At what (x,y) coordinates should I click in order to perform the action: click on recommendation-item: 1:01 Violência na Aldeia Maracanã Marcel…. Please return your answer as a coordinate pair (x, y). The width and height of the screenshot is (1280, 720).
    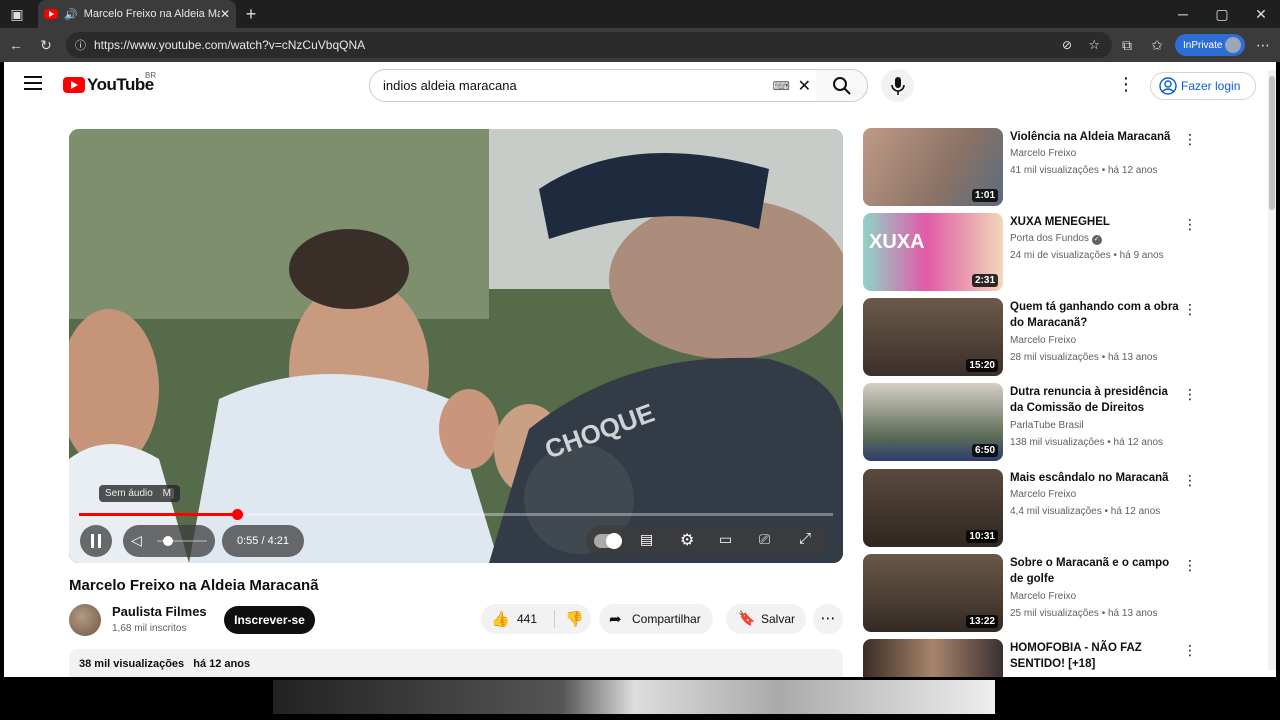
    Looking at the image, I should click on (1035, 167).